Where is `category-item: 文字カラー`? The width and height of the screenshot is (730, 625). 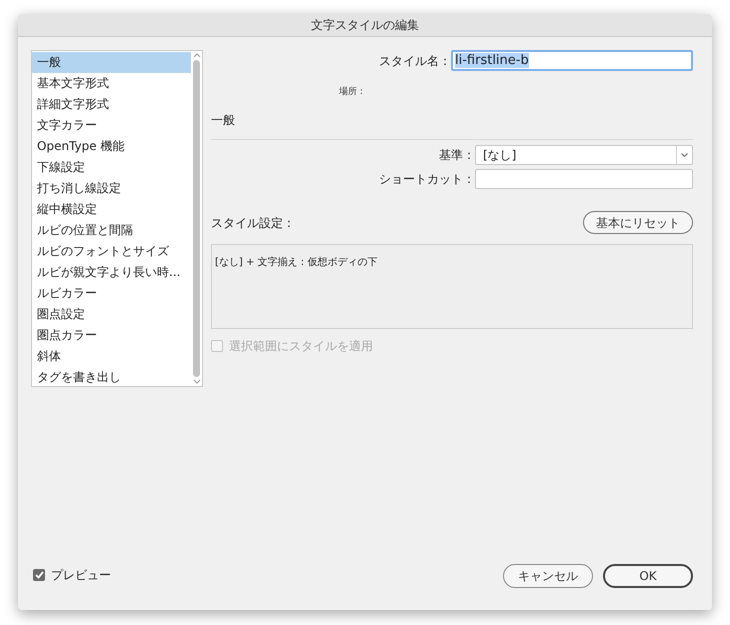 category-item: 文字カラー is located at coordinates (111, 125).